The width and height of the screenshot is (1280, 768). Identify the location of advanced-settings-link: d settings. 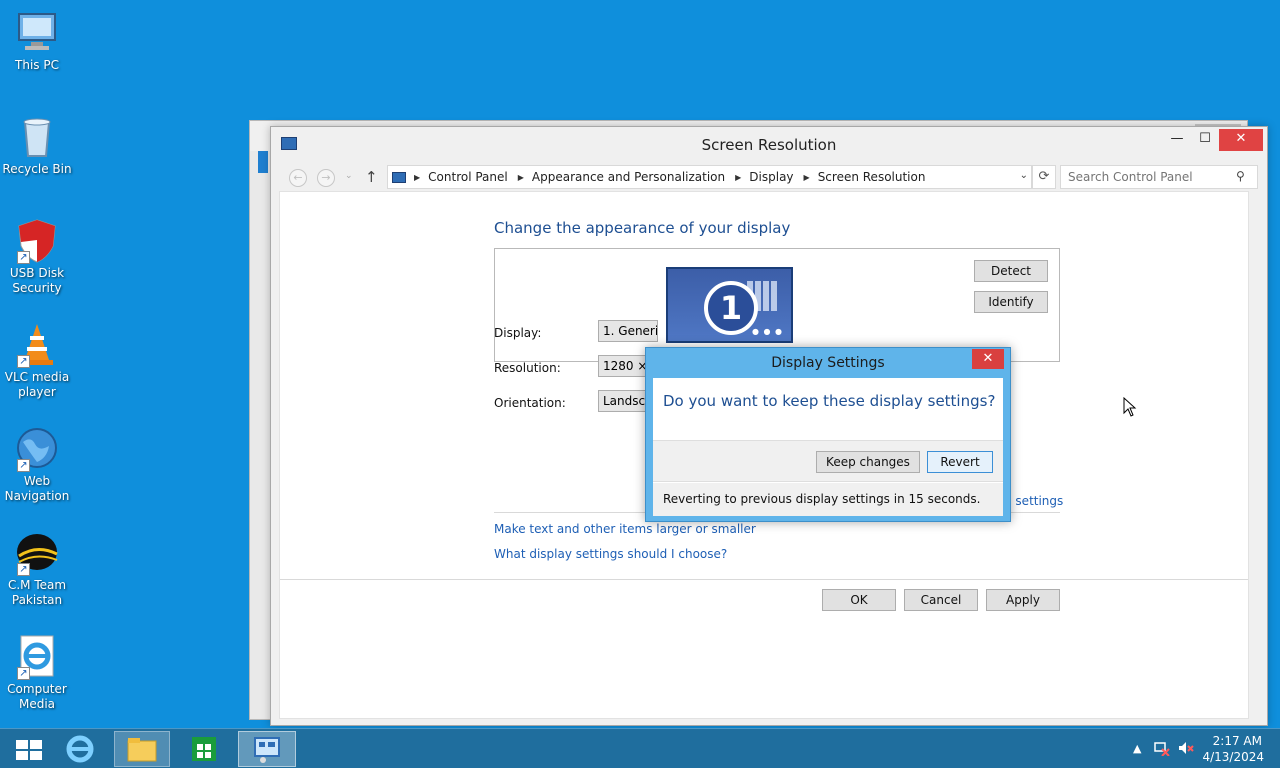
(1033, 501).